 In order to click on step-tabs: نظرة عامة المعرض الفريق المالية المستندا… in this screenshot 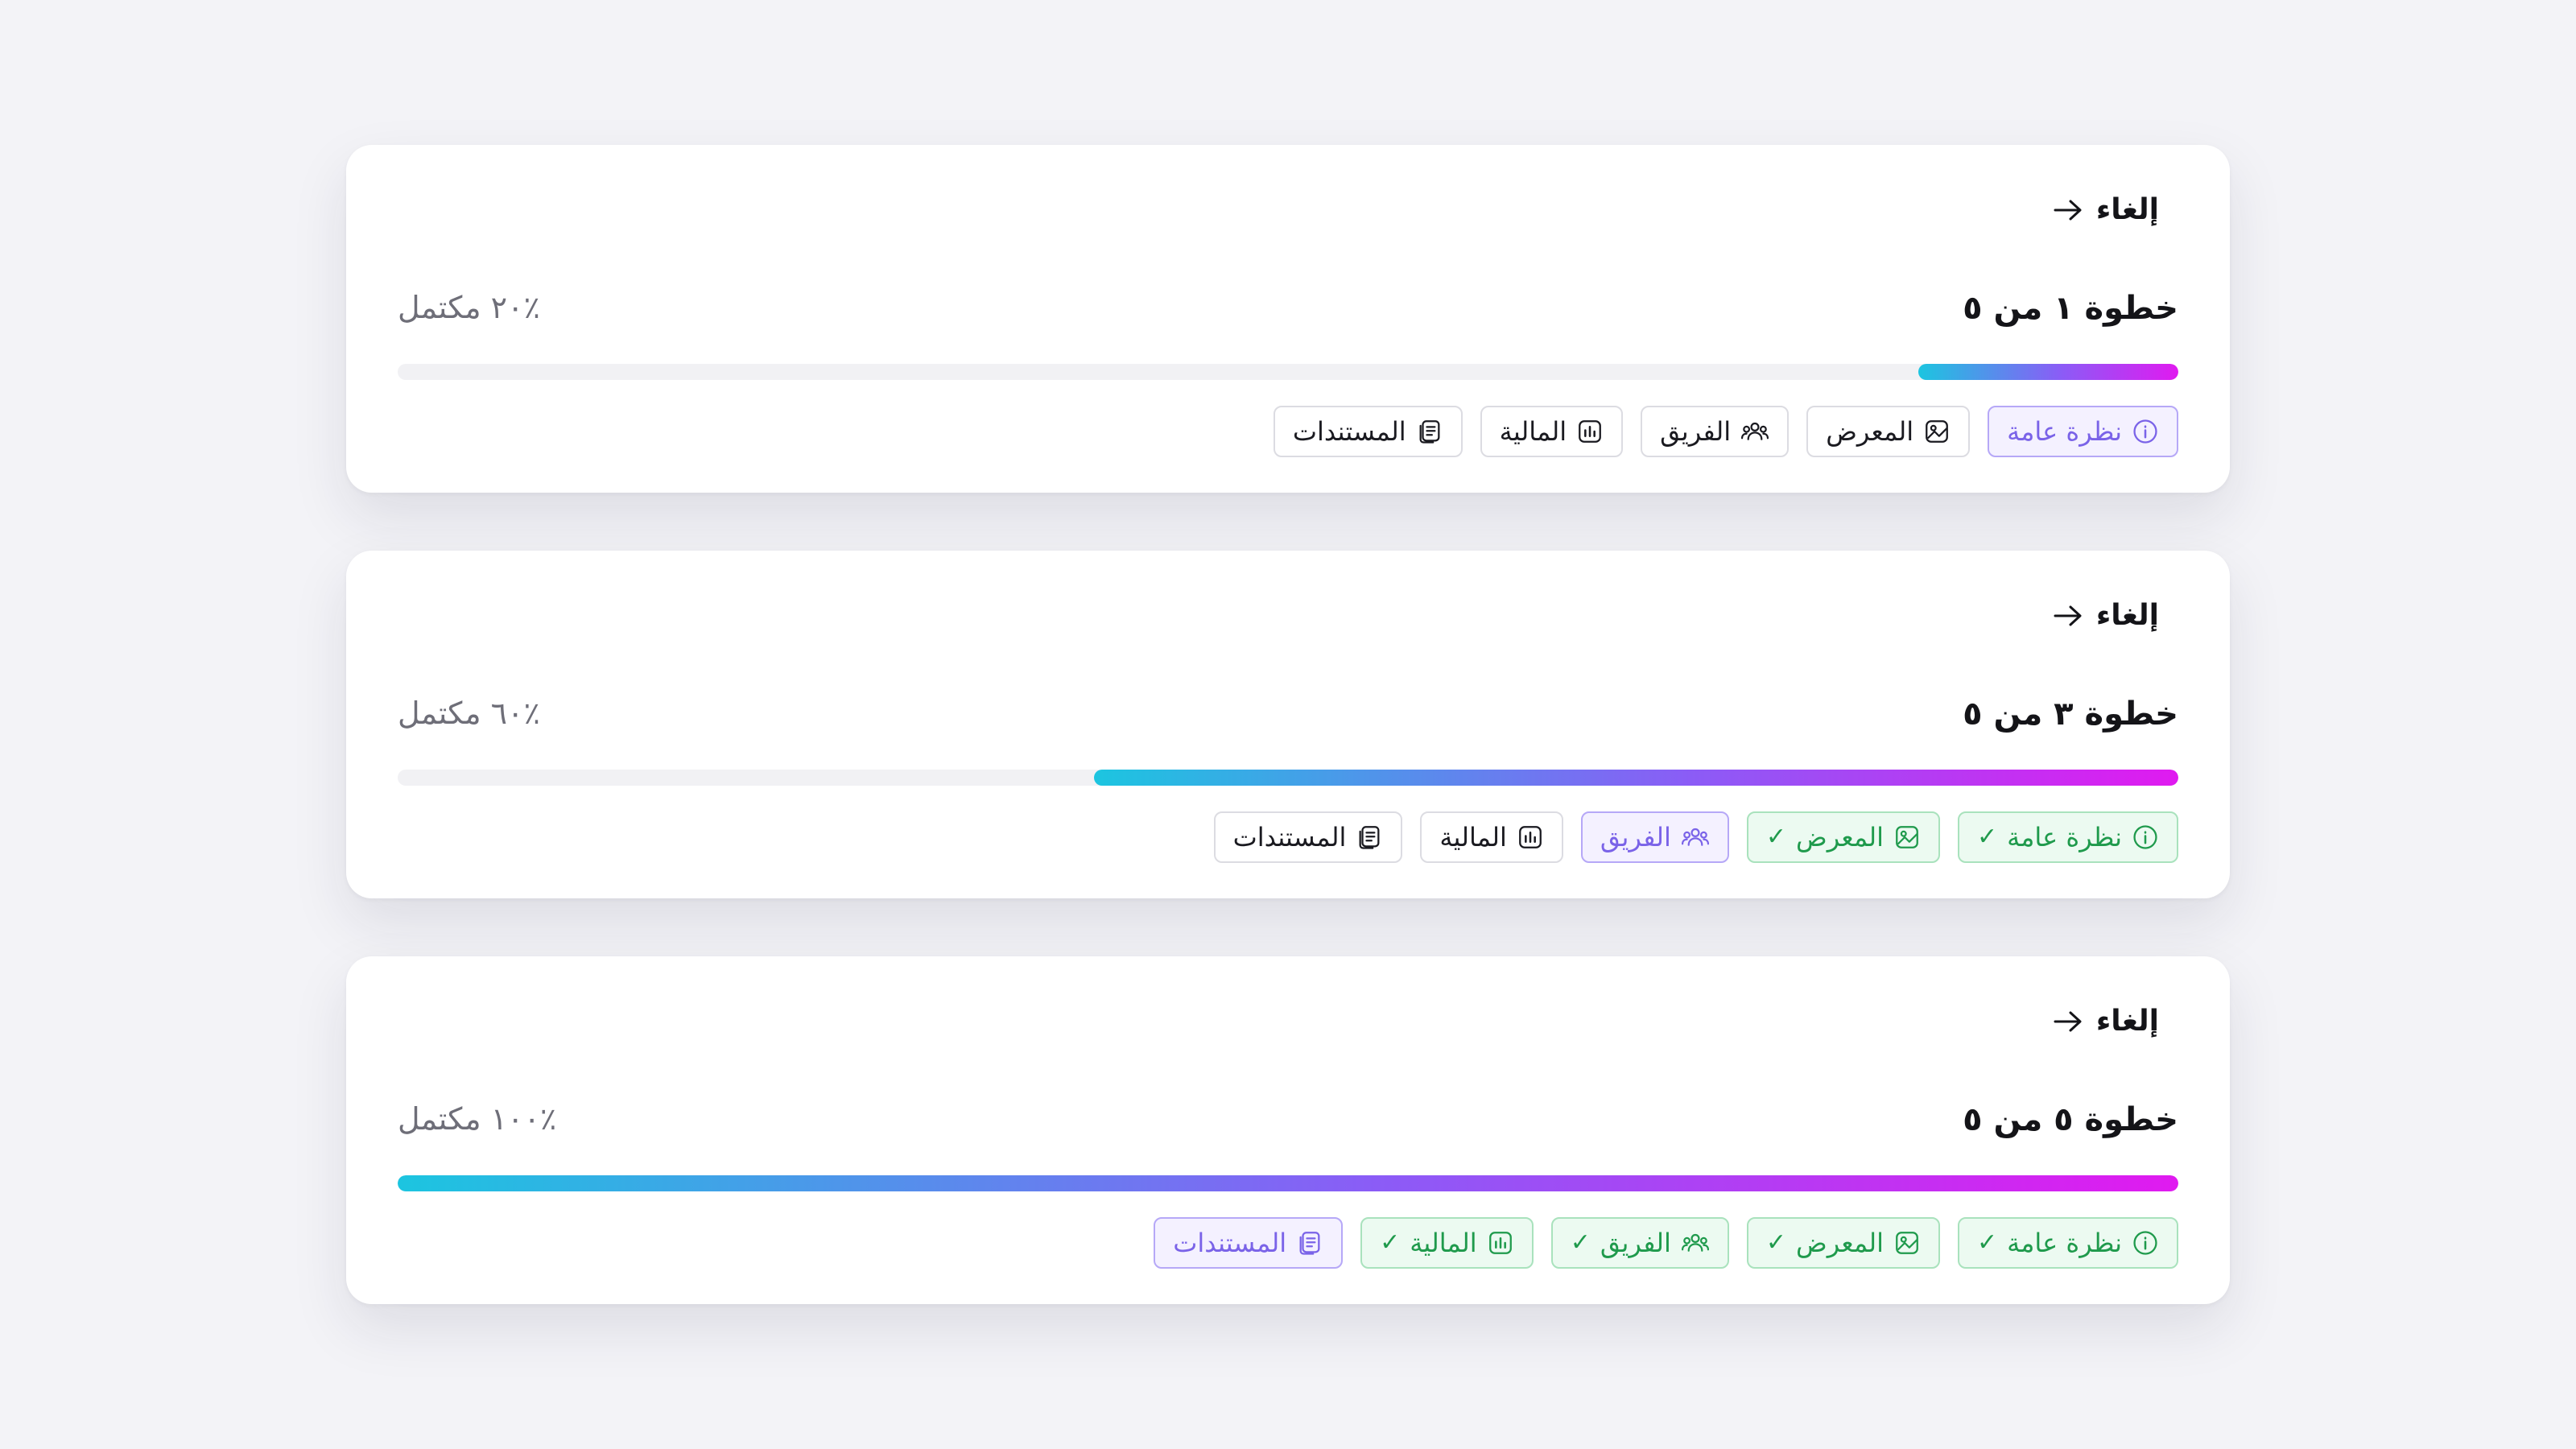, I will do `click(1725, 431)`.